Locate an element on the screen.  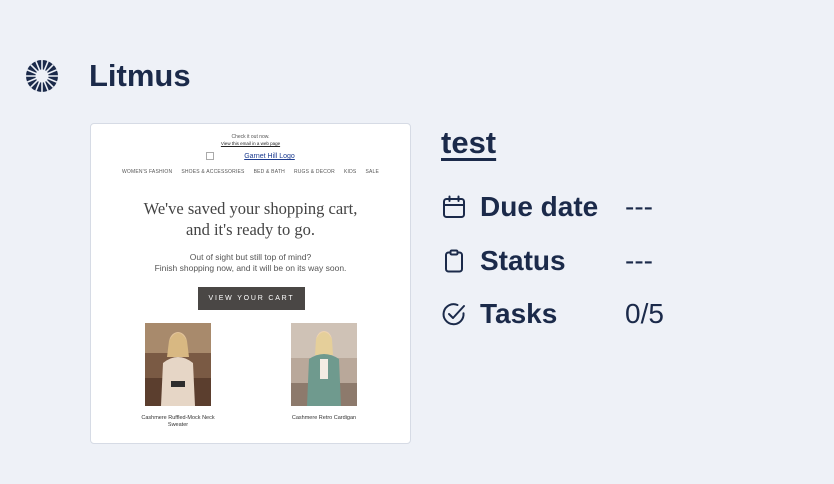
app-header: Litmus is located at coordinates (107, 76).